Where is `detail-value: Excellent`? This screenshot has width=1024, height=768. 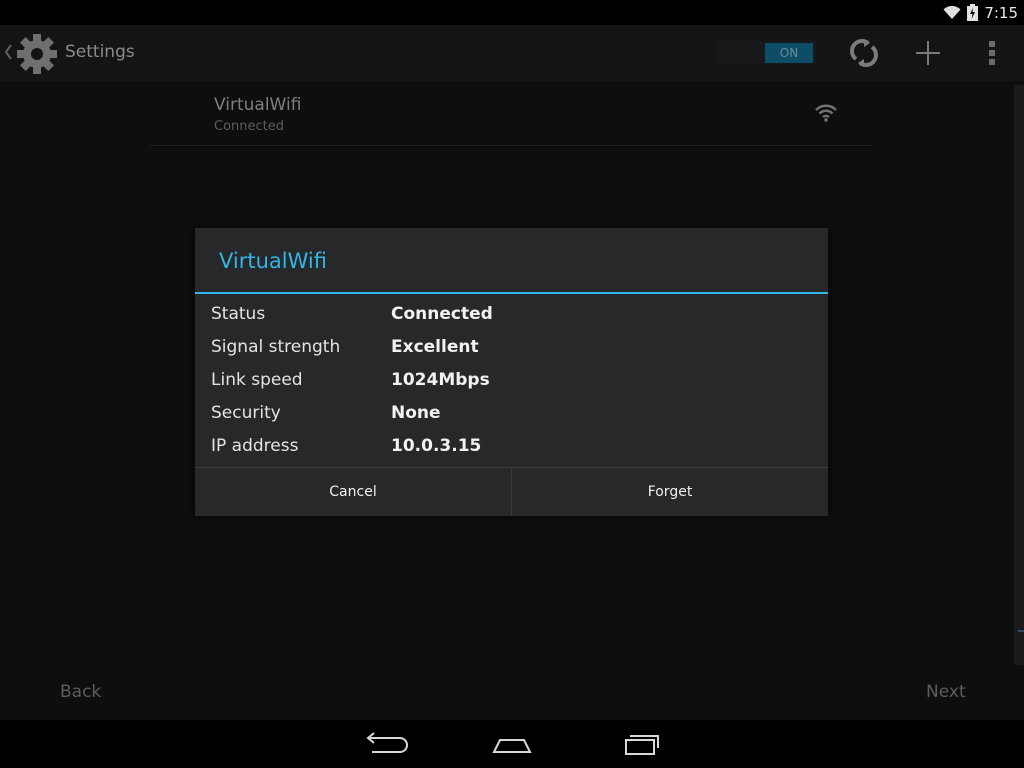 detail-value: Excellent is located at coordinates (435, 347).